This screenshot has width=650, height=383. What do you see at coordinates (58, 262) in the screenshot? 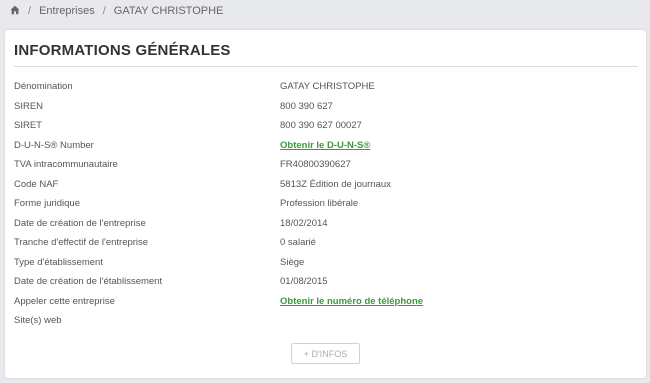
I see `info-label: Type d'établissement` at bounding box center [58, 262].